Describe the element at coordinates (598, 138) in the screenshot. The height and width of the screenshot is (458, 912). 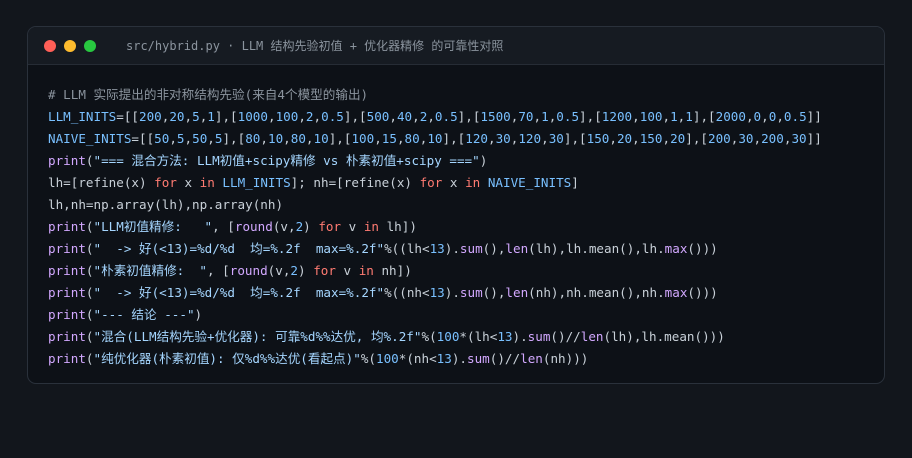
I see `code-token: 150` at that location.